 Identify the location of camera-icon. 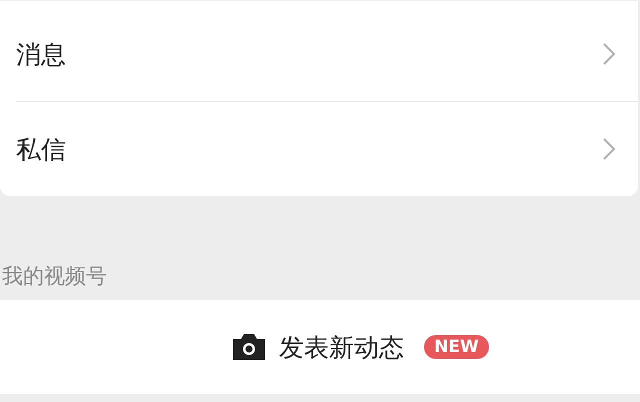
(249, 347).